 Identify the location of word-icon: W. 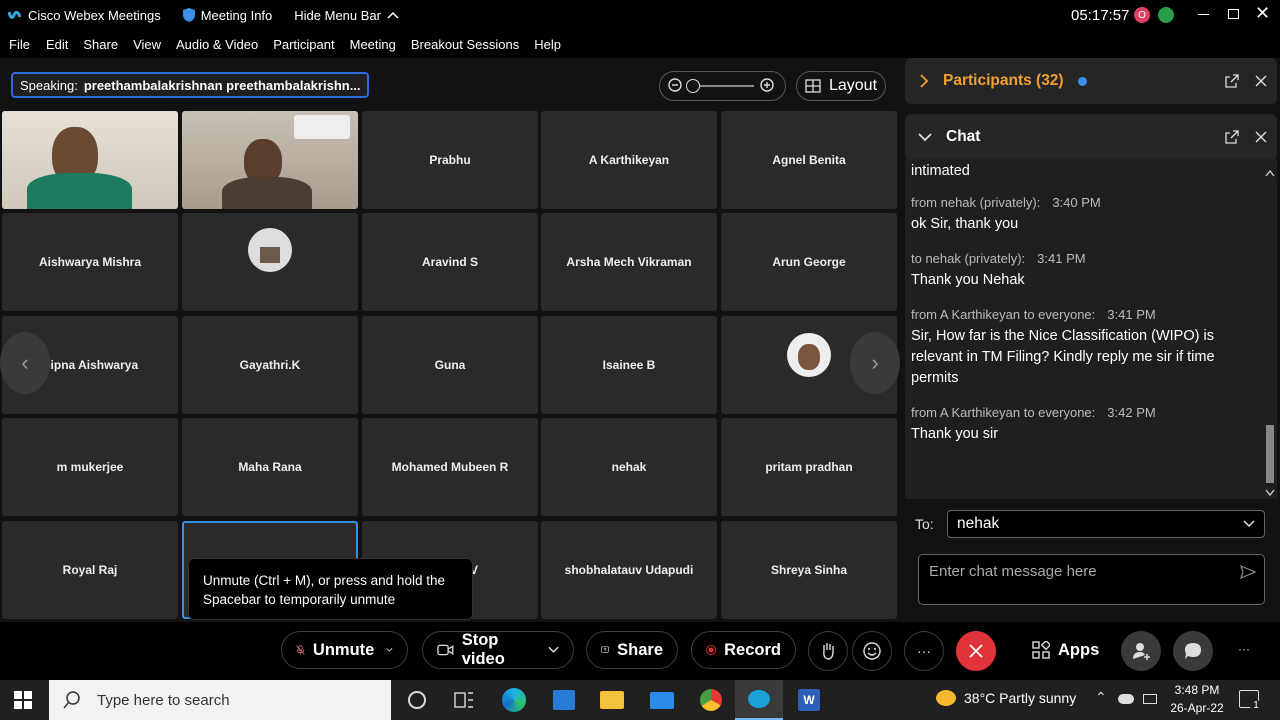
(809, 700).